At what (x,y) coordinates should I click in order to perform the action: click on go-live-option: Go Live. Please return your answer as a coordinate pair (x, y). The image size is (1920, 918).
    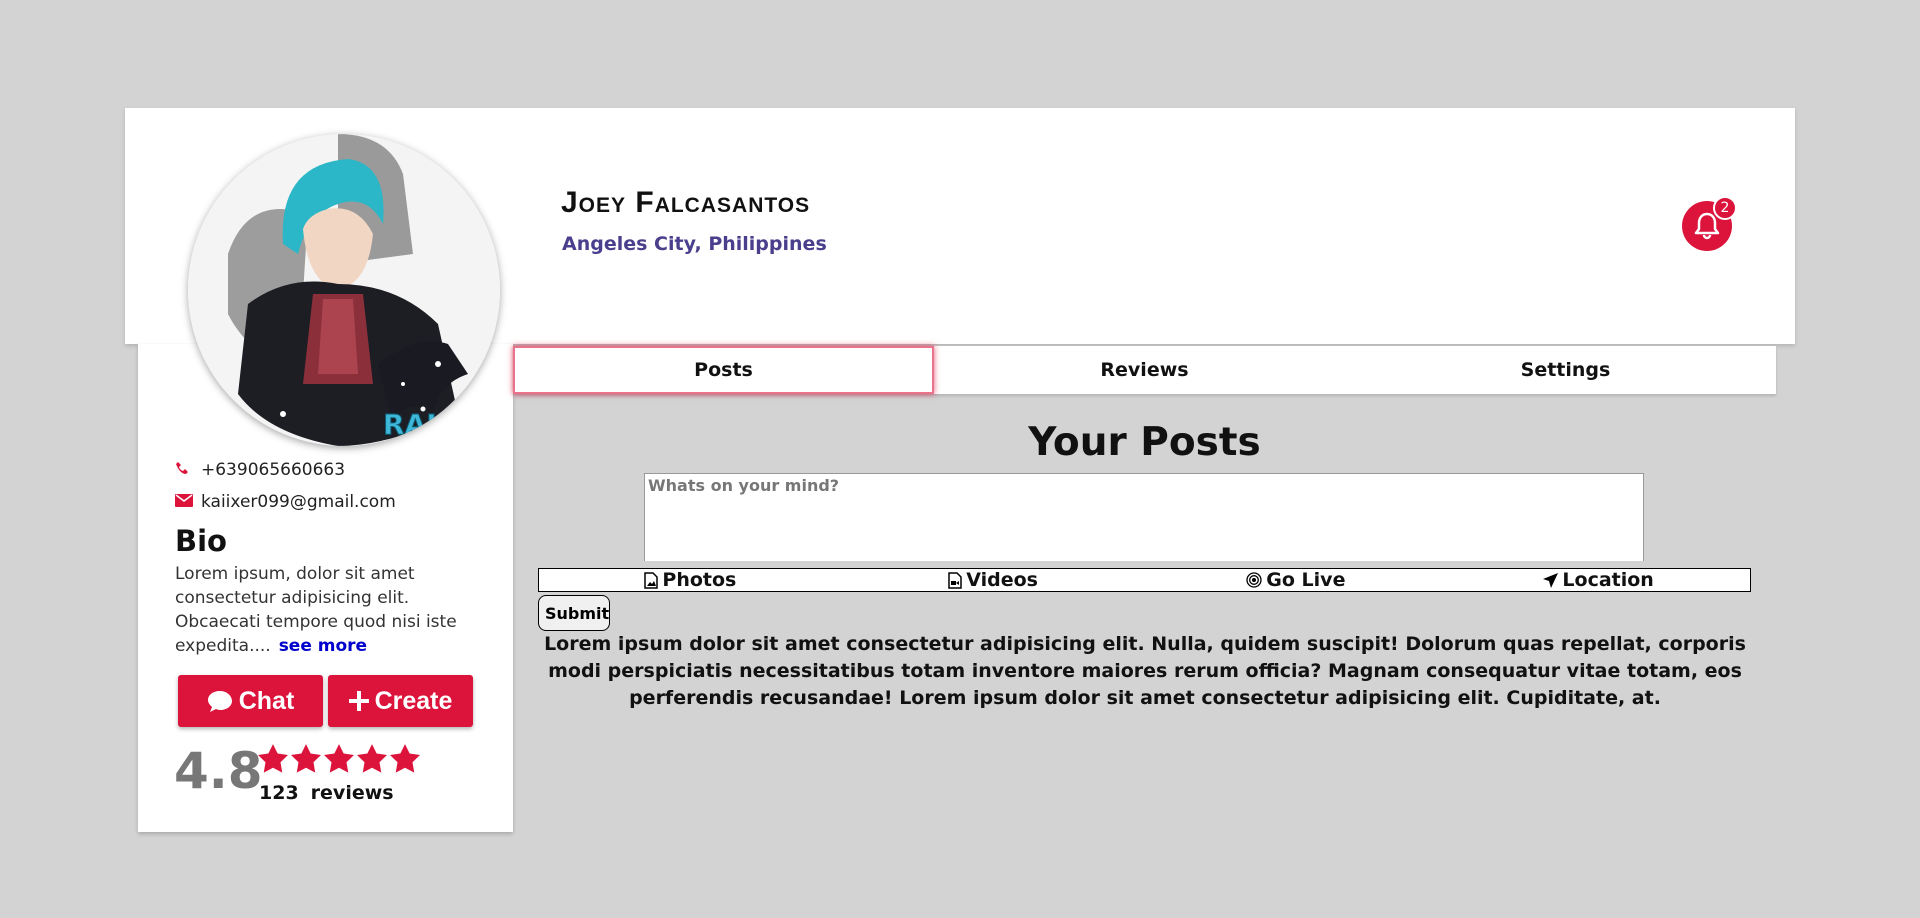
    Looking at the image, I should click on (1296, 580).